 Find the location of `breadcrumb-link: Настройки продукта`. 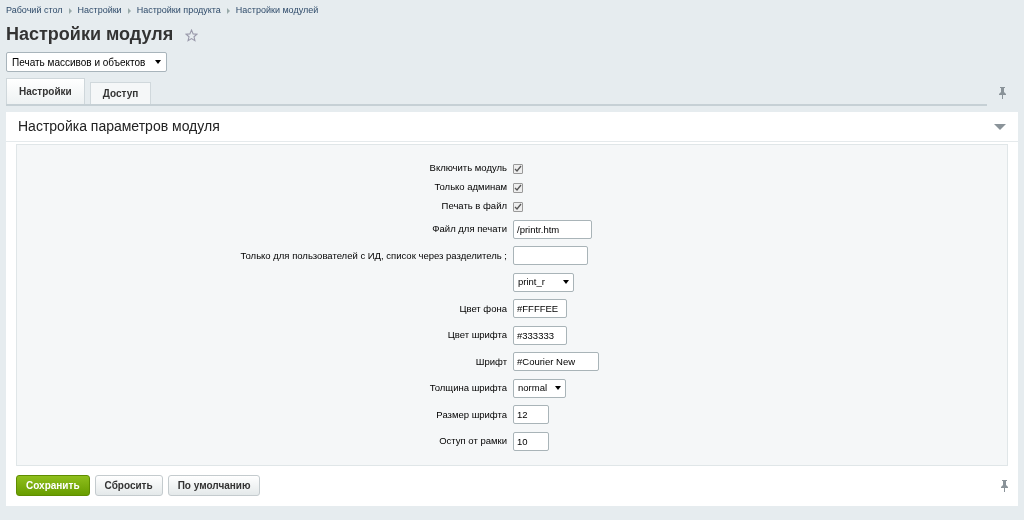

breadcrumb-link: Настройки продукта is located at coordinates (178, 11).